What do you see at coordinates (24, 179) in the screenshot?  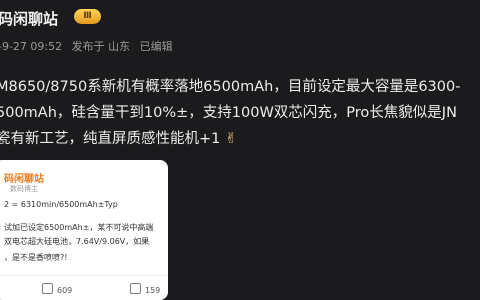 I see `card-author: 码闲聊站` at bounding box center [24, 179].